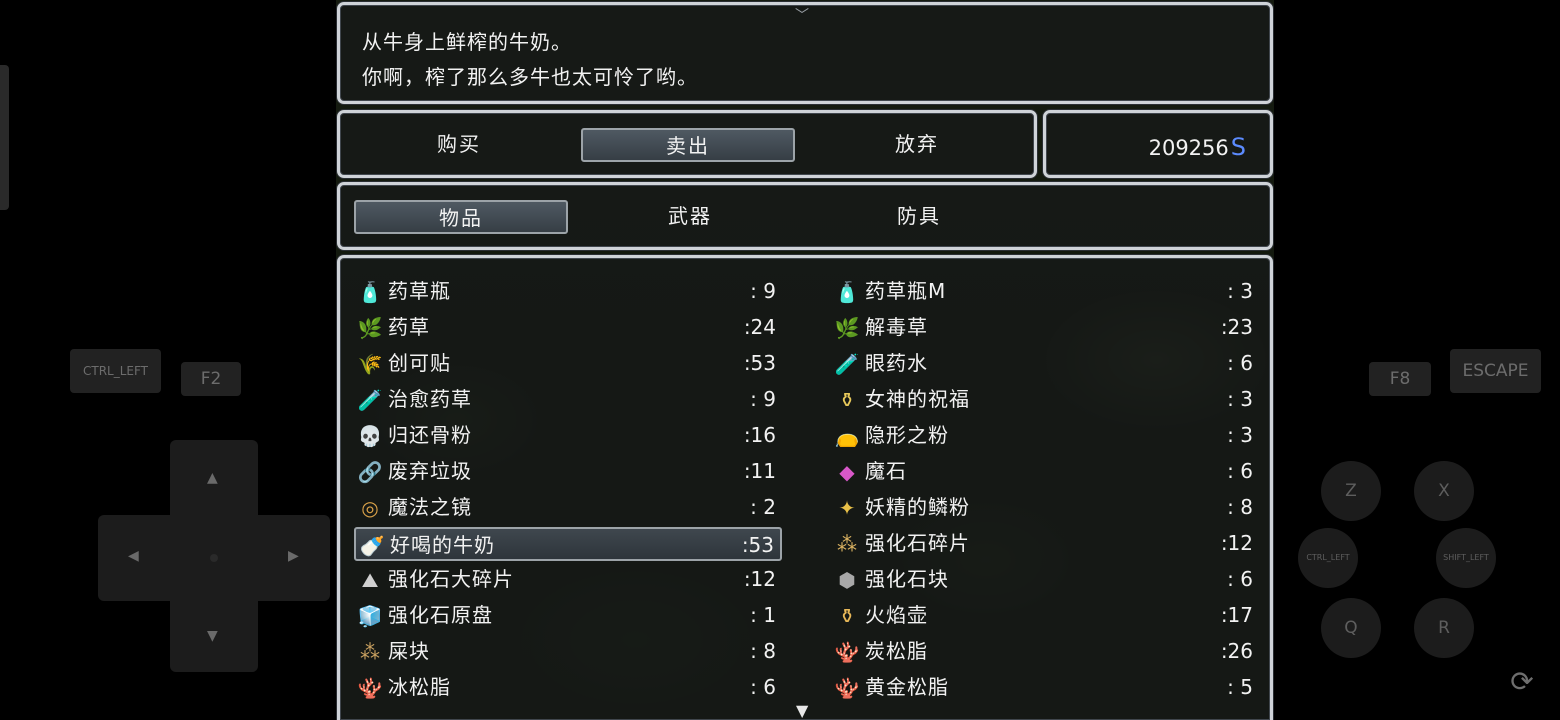 This screenshot has height=720, width=1560. What do you see at coordinates (1444, 628) in the screenshot?
I see `r-button: R` at bounding box center [1444, 628].